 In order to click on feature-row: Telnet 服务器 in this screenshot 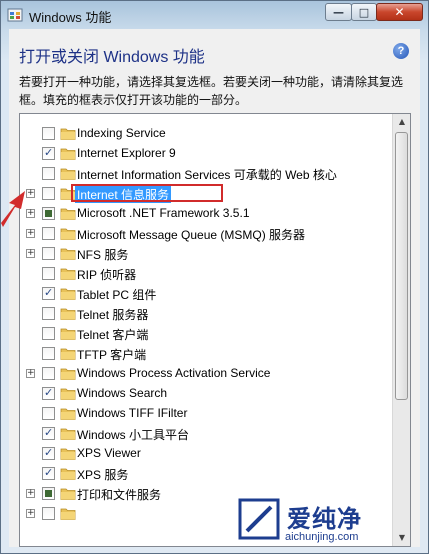, I will do `click(206, 314)`.